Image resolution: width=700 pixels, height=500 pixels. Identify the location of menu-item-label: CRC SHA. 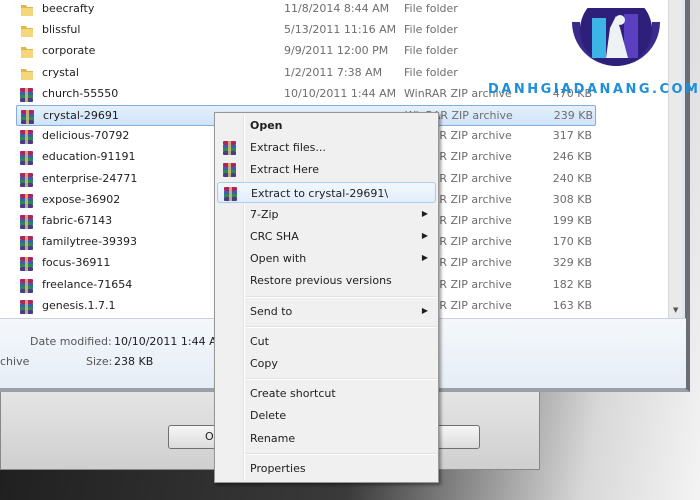
(274, 236).